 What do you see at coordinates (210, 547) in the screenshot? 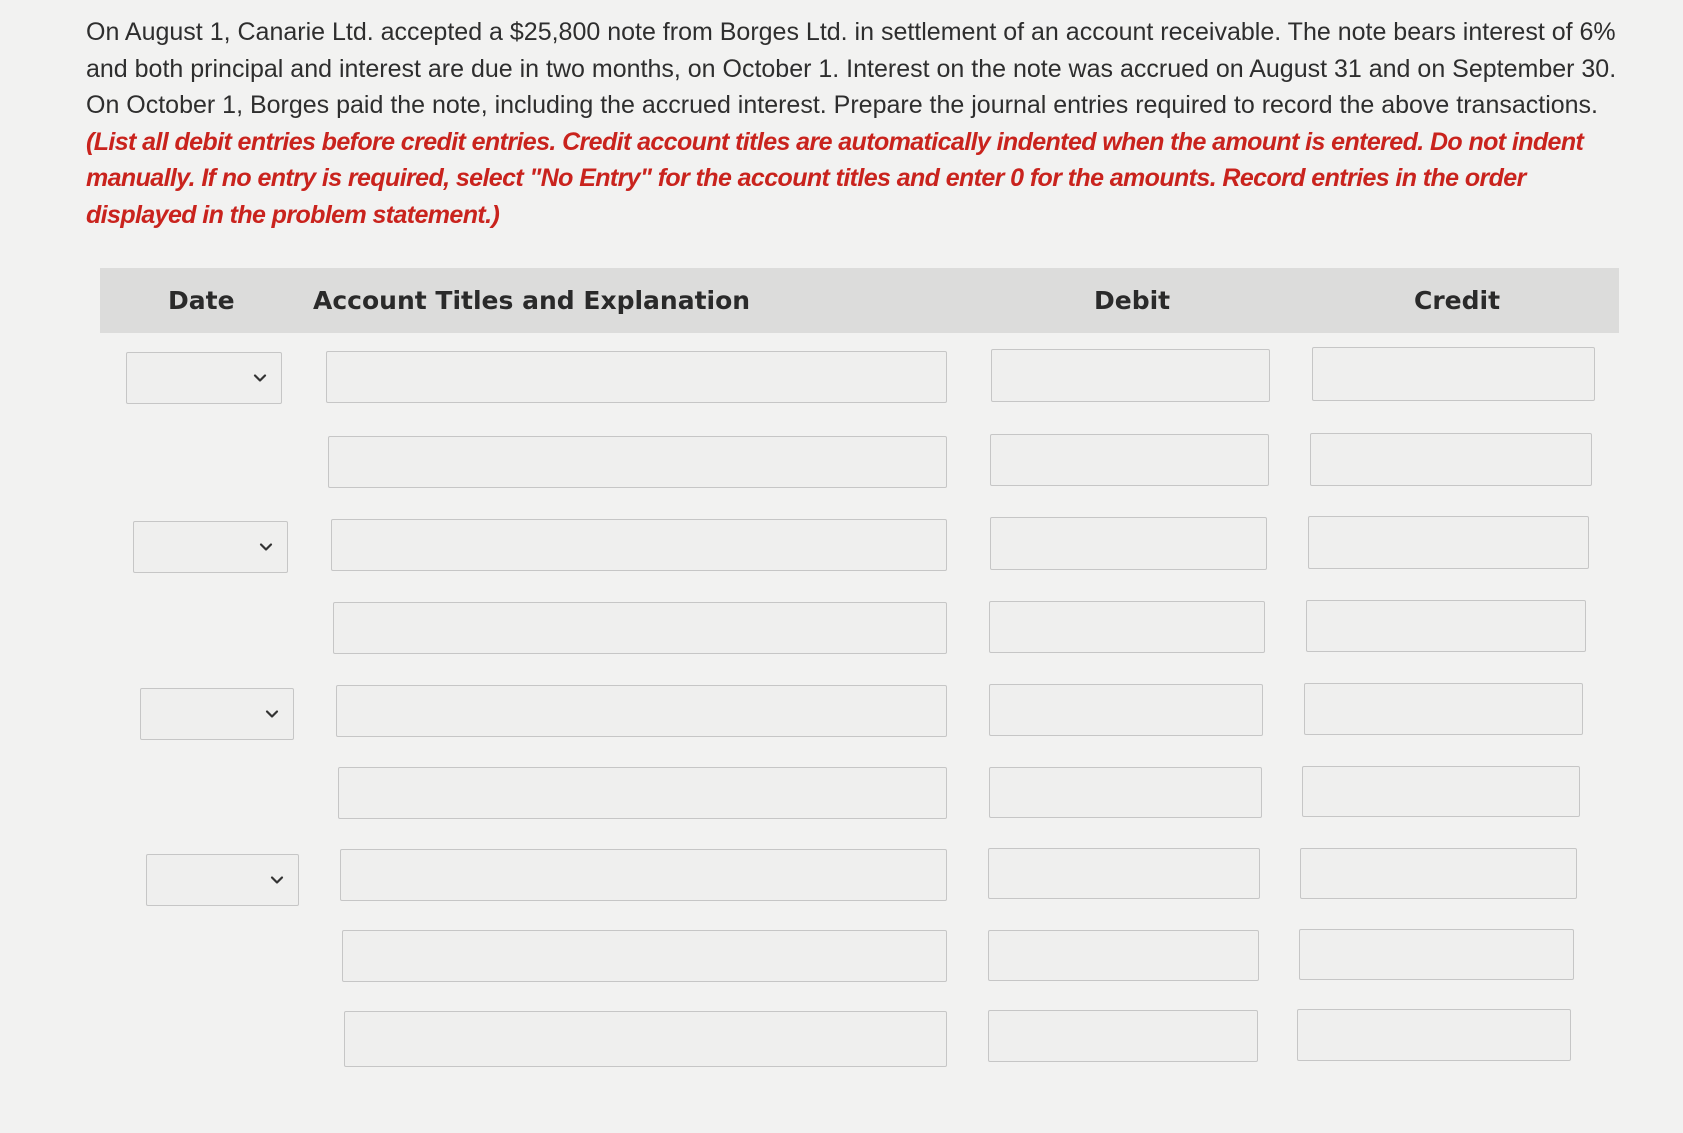
I see `entry-2-date-select` at bounding box center [210, 547].